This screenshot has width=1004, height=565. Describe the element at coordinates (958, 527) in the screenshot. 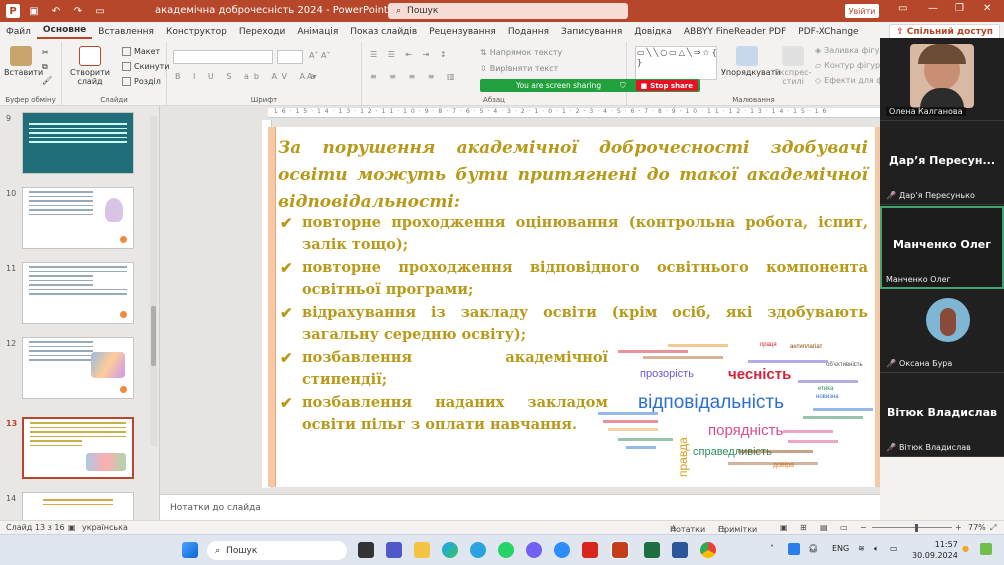

I see `zoom-in-icon: +` at that location.